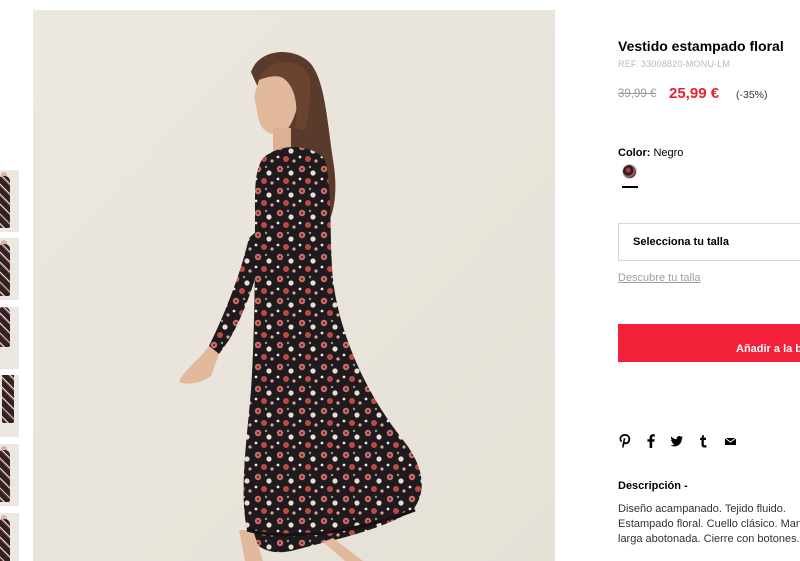 This screenshot has height=561, width=800. I want to click on selected-swatch-indicator, so click(630, 187).